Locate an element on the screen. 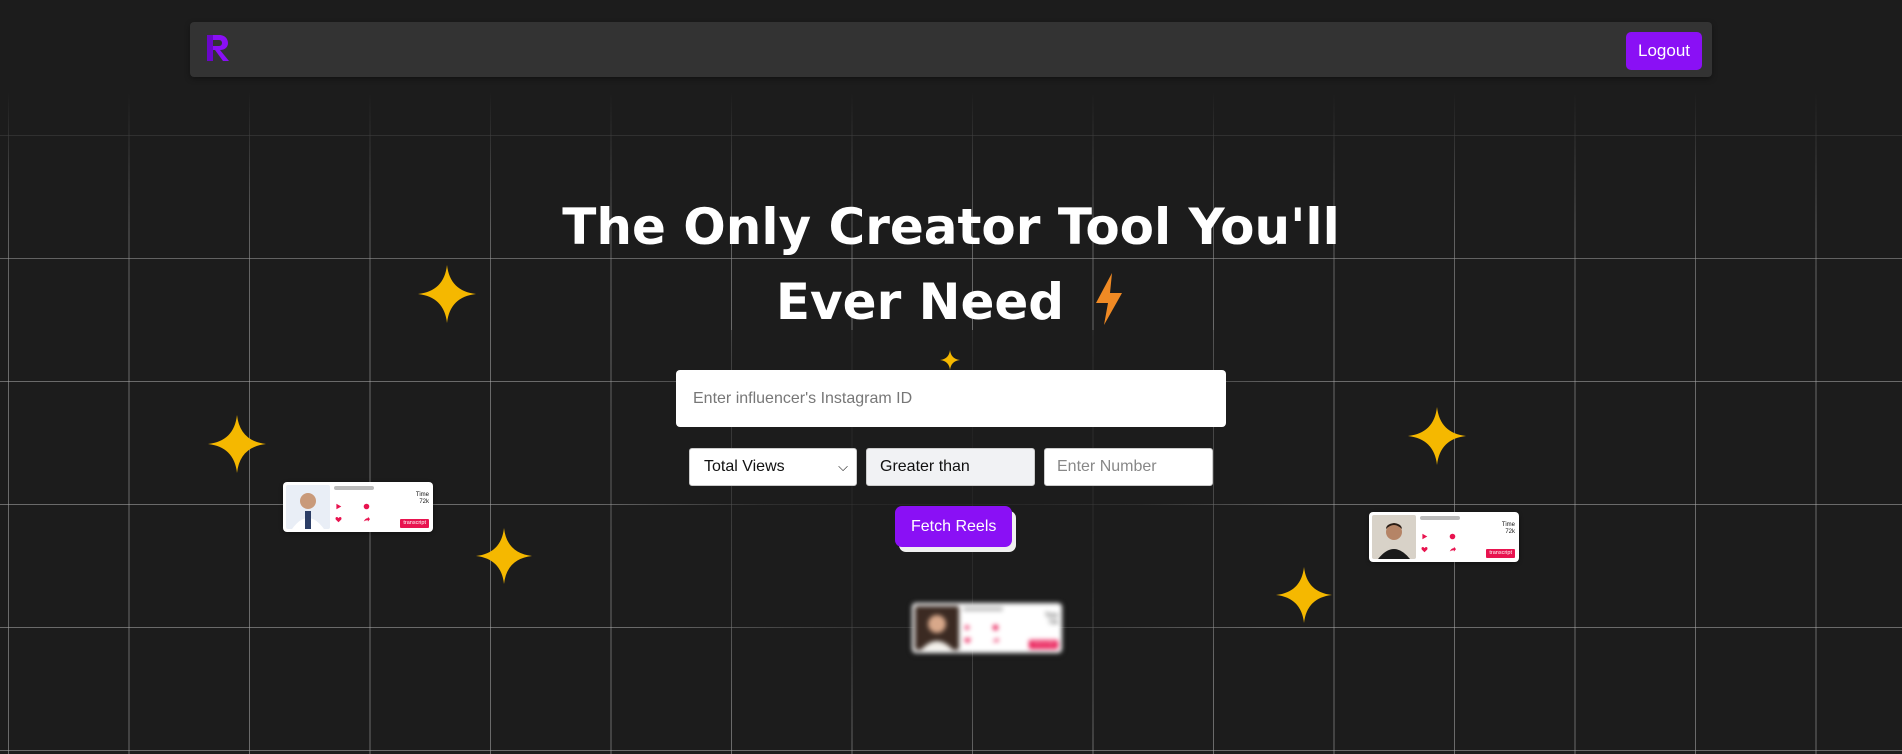 Image resolution: width=1902 pixels, height=754 pixels. fetch-reels-button: Fetch Reels is located at coordinates (954, 526).